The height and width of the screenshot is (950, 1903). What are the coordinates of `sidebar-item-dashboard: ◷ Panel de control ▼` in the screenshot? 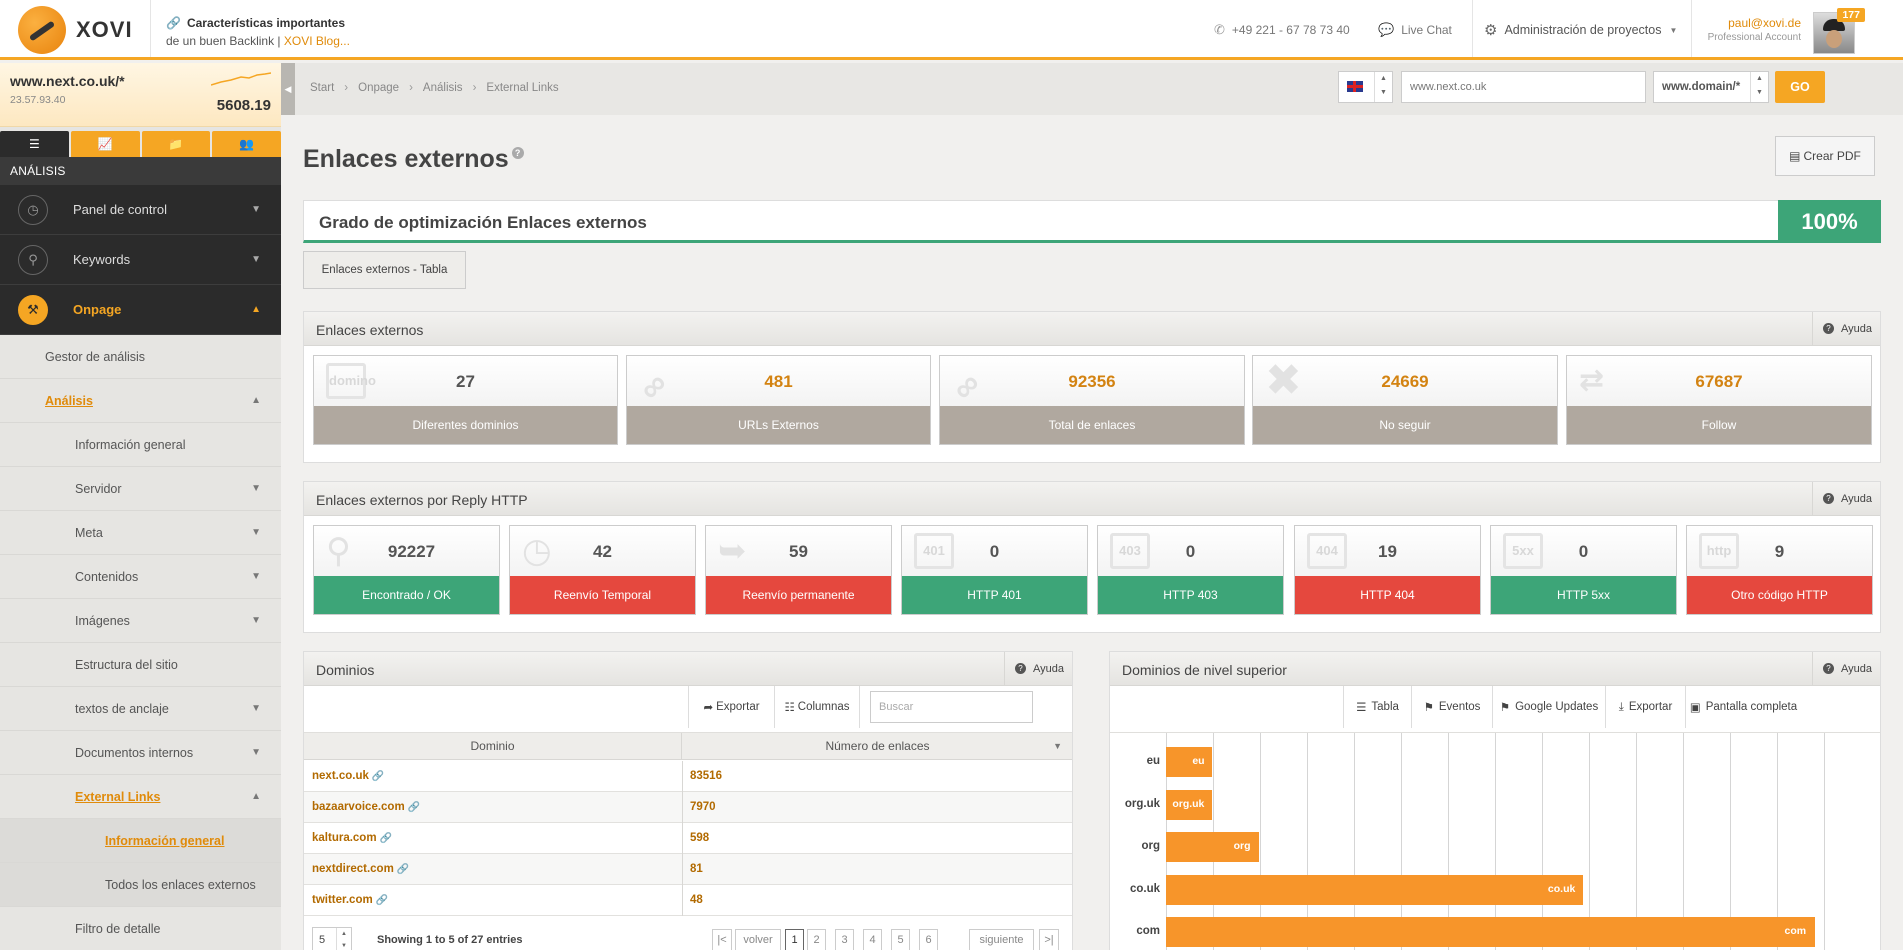 It's located at (140, 210).